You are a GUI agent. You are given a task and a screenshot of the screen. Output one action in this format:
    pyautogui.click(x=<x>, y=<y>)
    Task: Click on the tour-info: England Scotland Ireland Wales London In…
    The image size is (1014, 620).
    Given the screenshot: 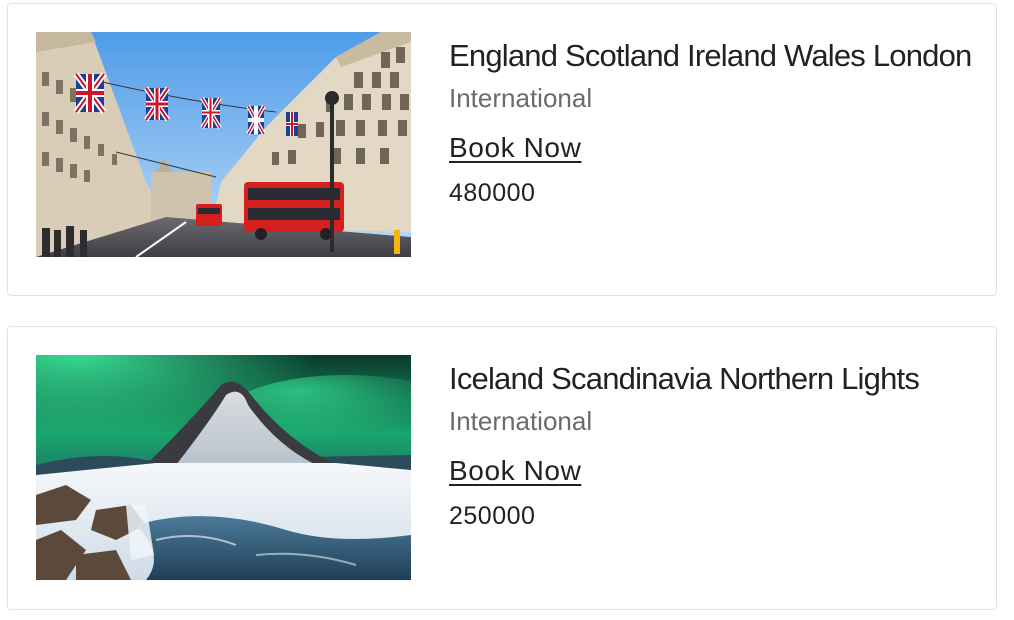 What is the action you would take?
    pyautogui.click(x=714, y=121)
    